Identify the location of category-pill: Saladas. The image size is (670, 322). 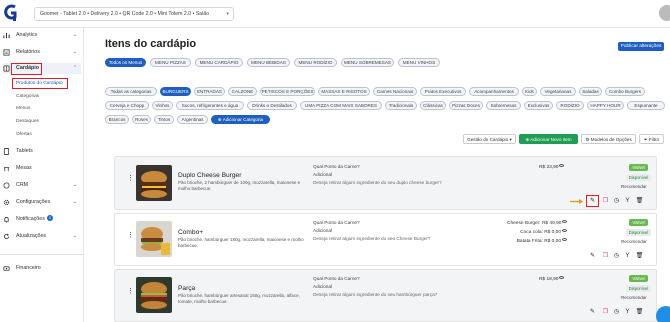
(590, 91).